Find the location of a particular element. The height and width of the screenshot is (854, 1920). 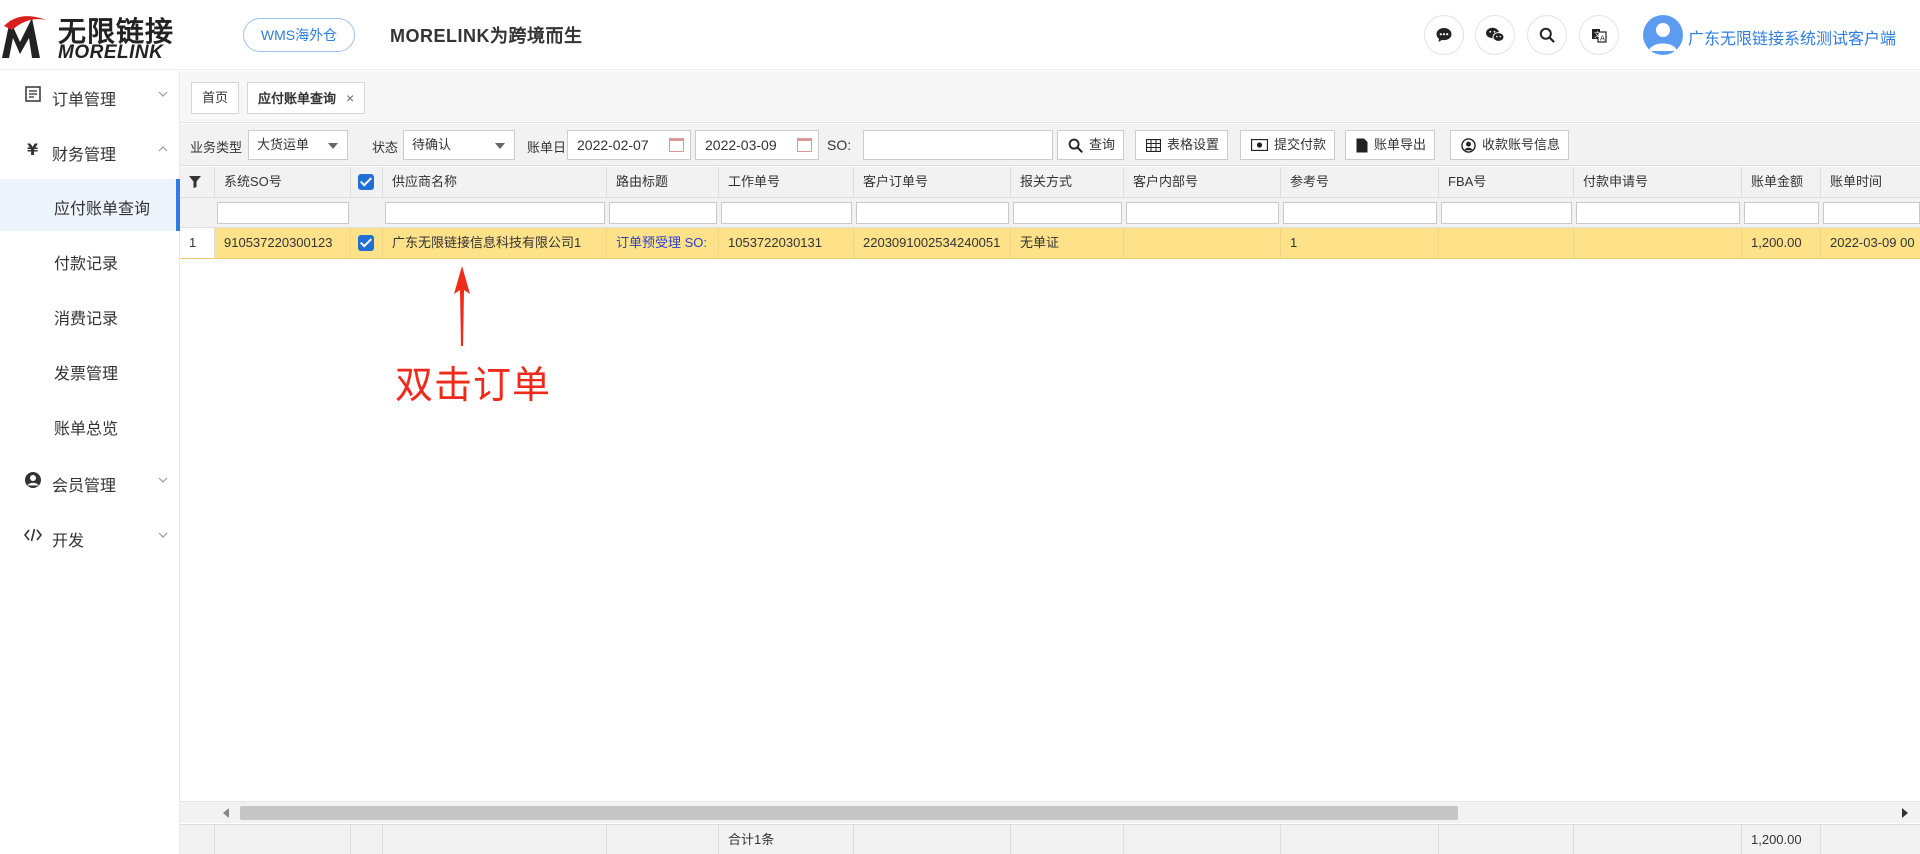

table-settings-label: 表格设置 is located at coordinates (1193, 144).